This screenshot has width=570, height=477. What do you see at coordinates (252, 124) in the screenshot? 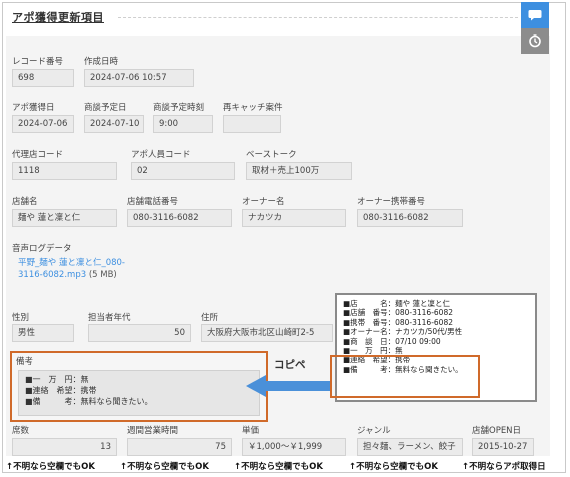
I see `recatch-field` at bounding box center [252, 124].